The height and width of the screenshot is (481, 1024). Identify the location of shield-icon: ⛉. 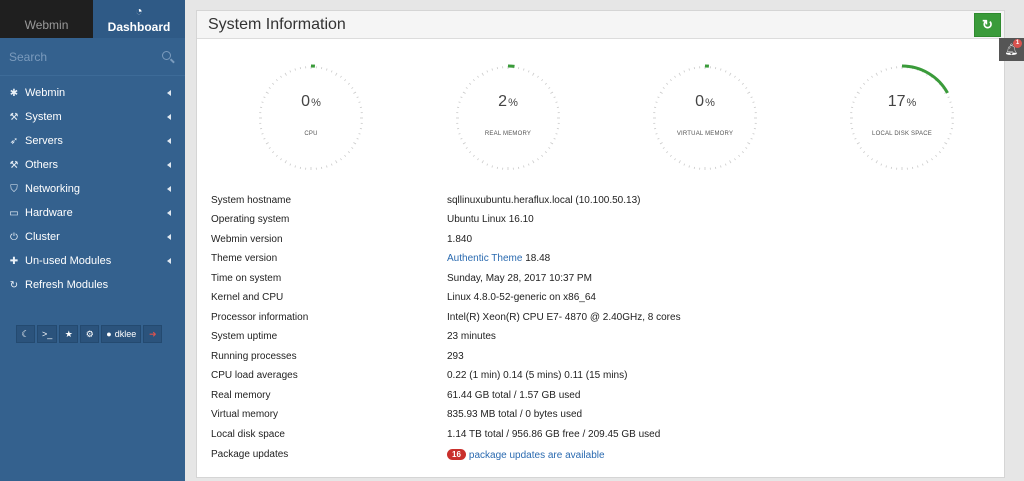
(14, 189).